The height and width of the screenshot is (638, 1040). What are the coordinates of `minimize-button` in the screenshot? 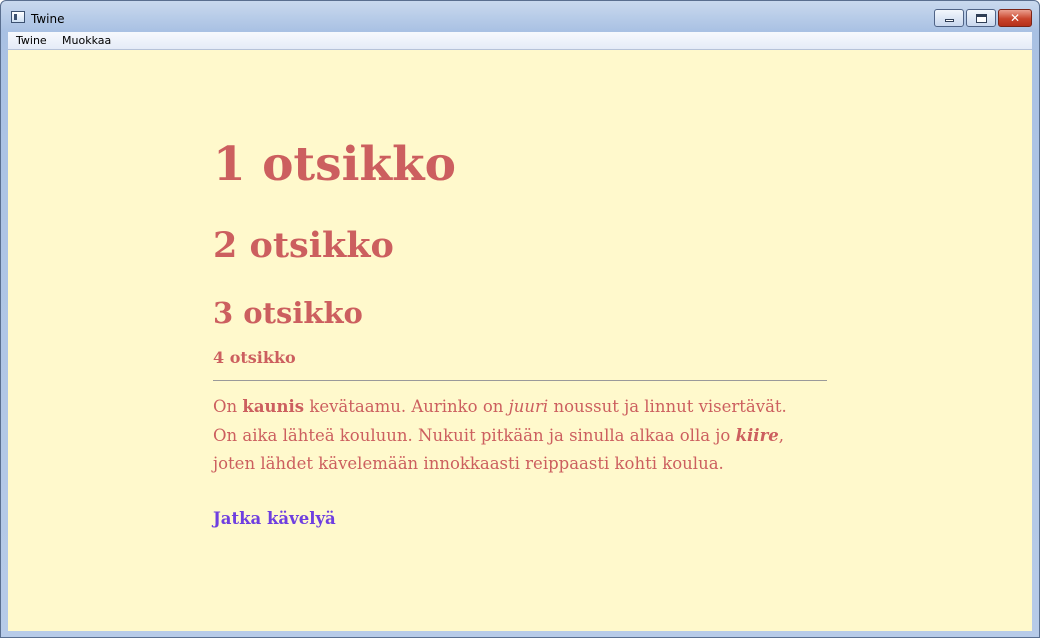 It's located at (949, 18).